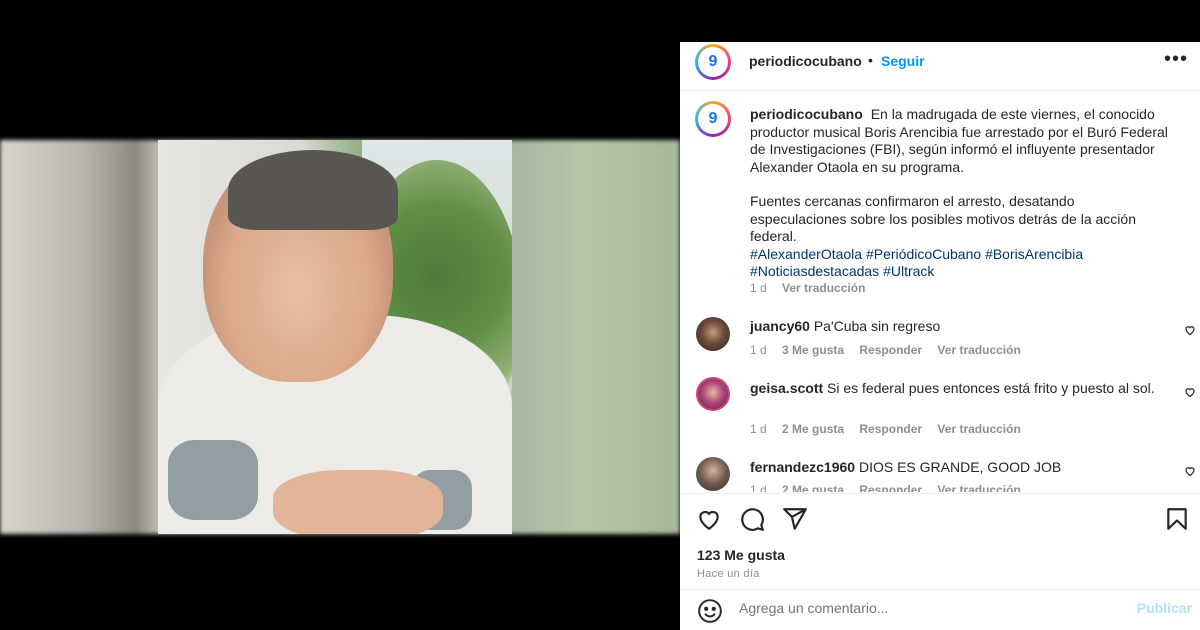 This screenshot has height=630, width=1200. Describe the element at coordinates (805, 61) in the screenshot. I see `author-username: periodicocubano` at that location.